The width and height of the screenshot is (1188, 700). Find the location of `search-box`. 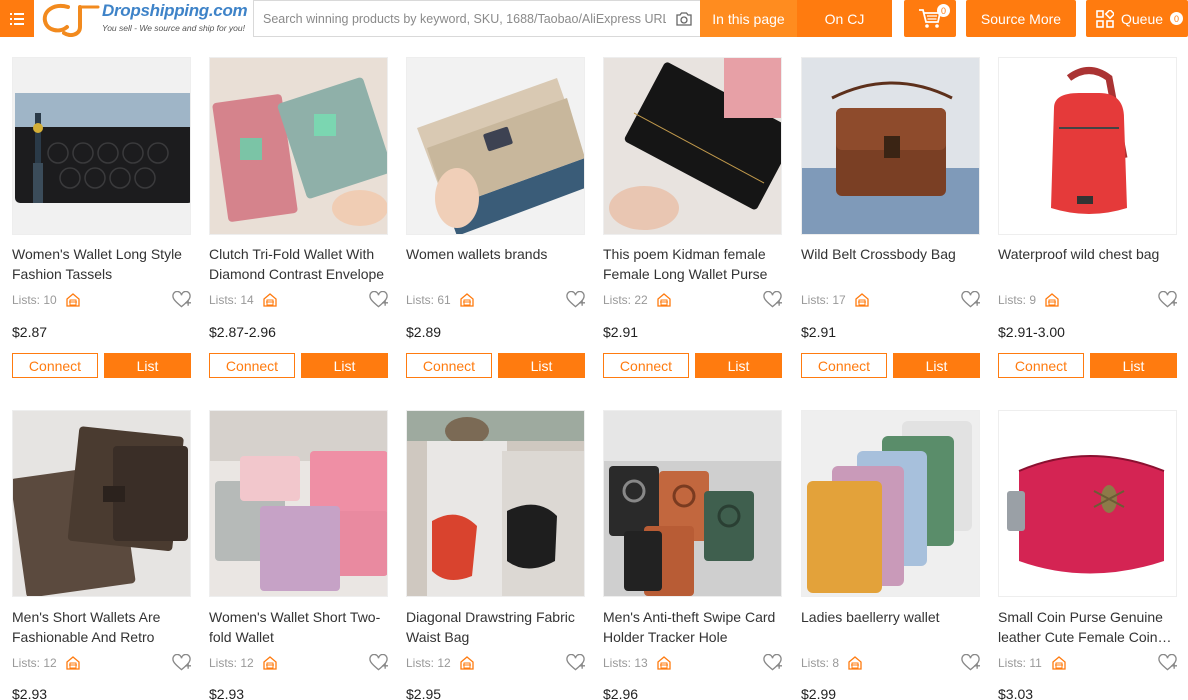

search-box is located at coordinates (476, 18).